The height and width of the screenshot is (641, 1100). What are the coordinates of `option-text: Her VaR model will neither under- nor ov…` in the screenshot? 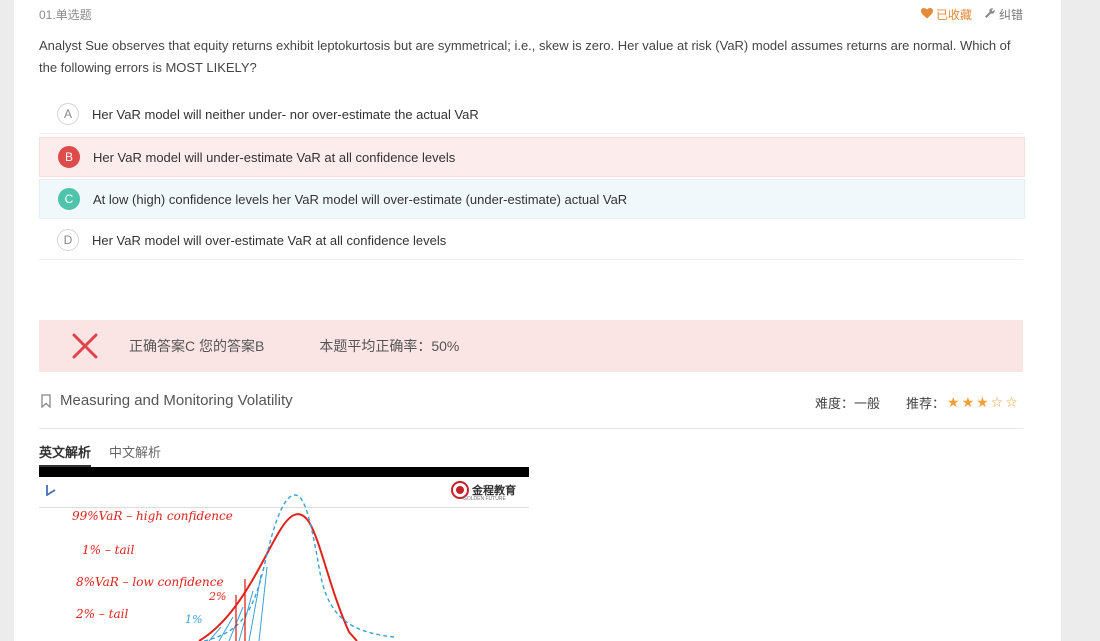 It's located at (285, 114).